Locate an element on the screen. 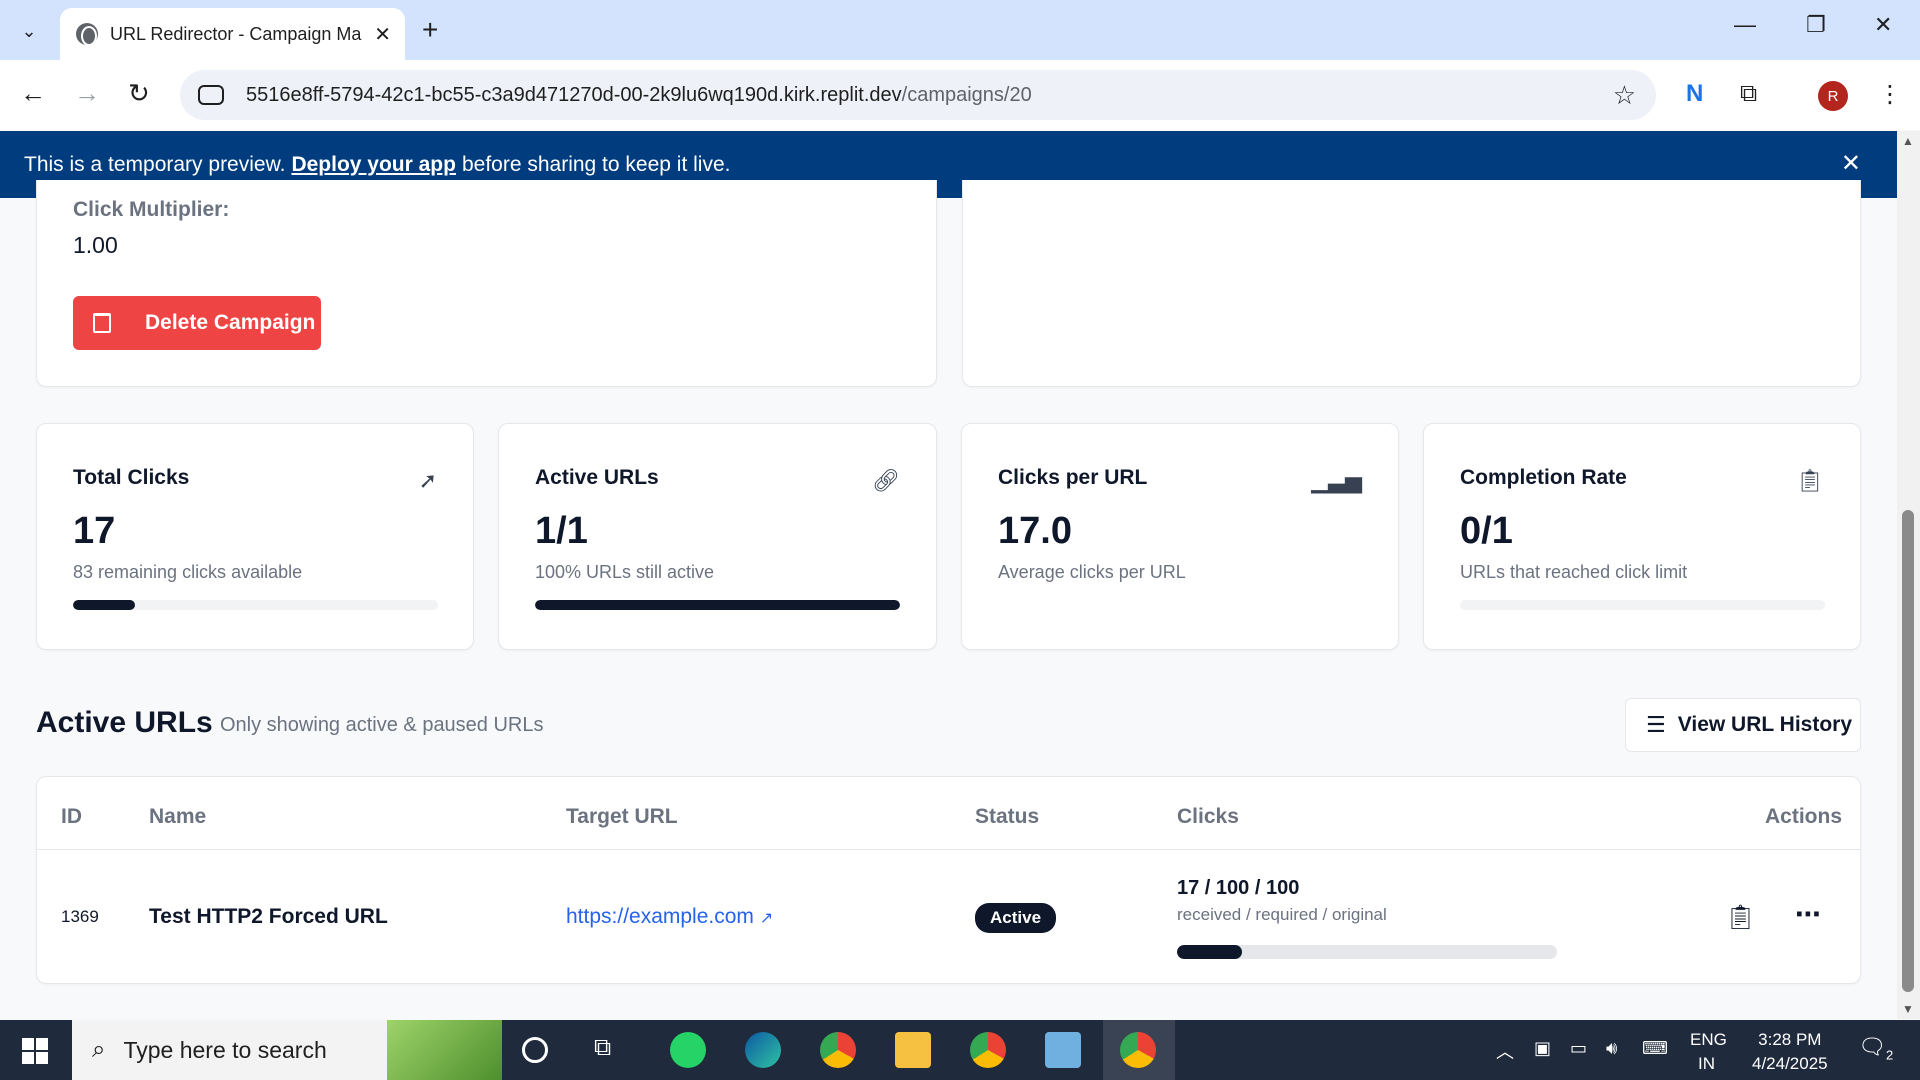 The image size is (1920, 1080). keyboard-icon: ⌨ is located at coordinates (1655, 1048).